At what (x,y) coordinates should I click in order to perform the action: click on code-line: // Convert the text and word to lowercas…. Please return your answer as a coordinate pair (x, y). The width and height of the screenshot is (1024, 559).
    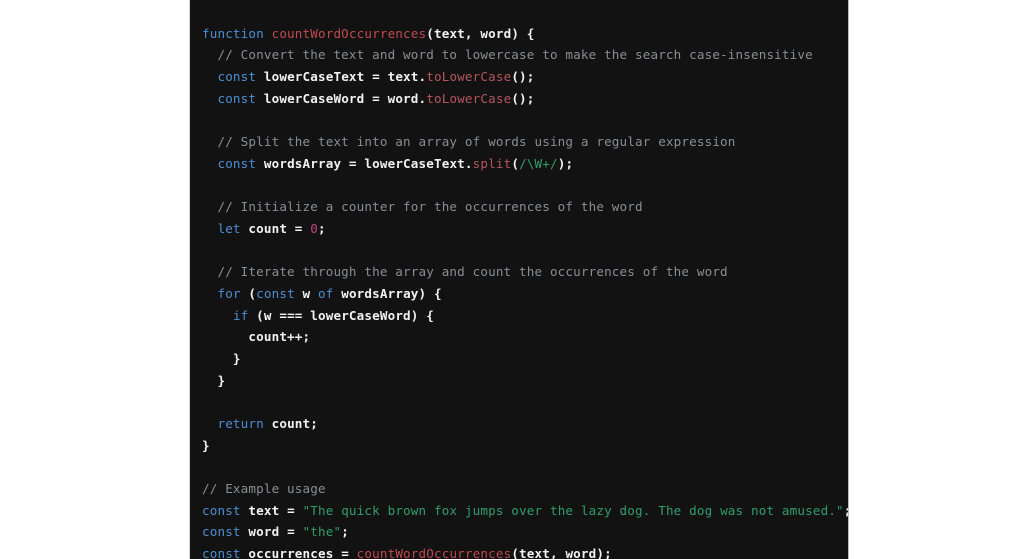
    Looking at the image, I should click on (519, 55).